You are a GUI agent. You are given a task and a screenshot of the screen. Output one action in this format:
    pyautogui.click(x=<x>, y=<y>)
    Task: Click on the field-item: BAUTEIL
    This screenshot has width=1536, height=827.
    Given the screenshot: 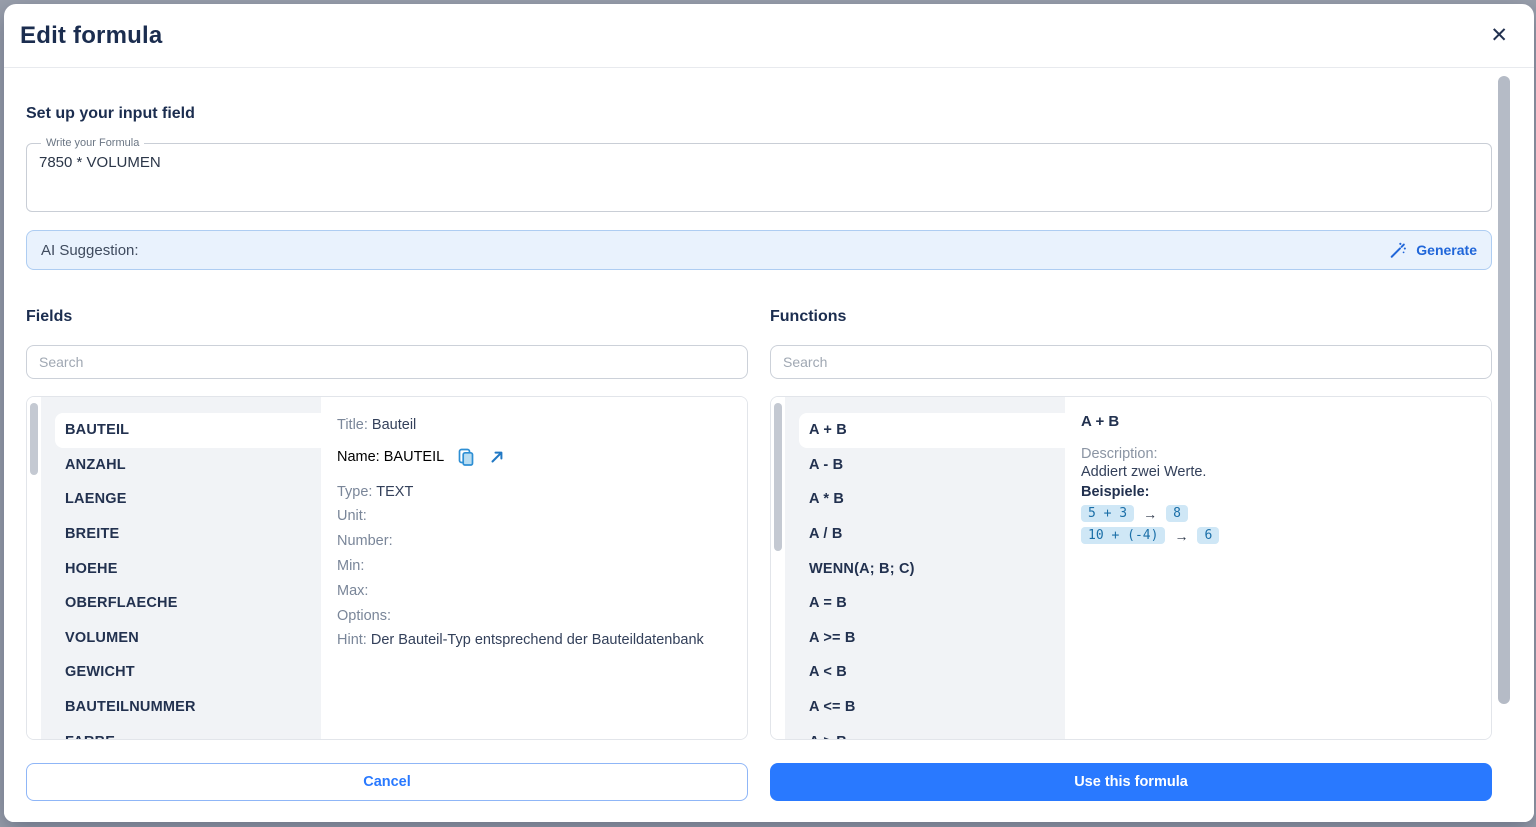 What is the action you would take?
    pyautogui.click(x=188, y=430)
    